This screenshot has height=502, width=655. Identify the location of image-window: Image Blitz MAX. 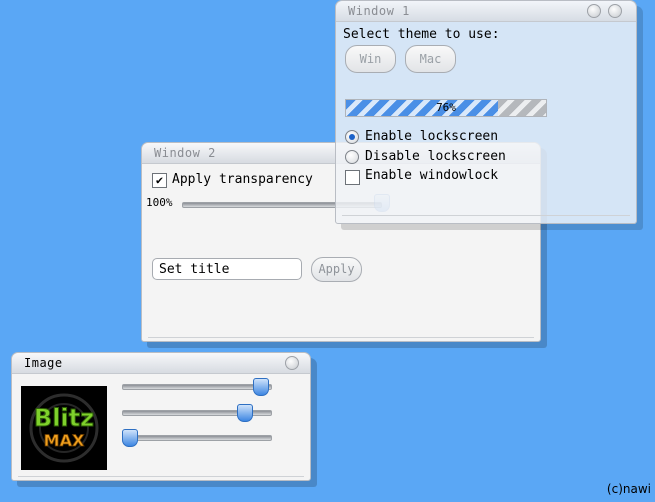
(161, 416).